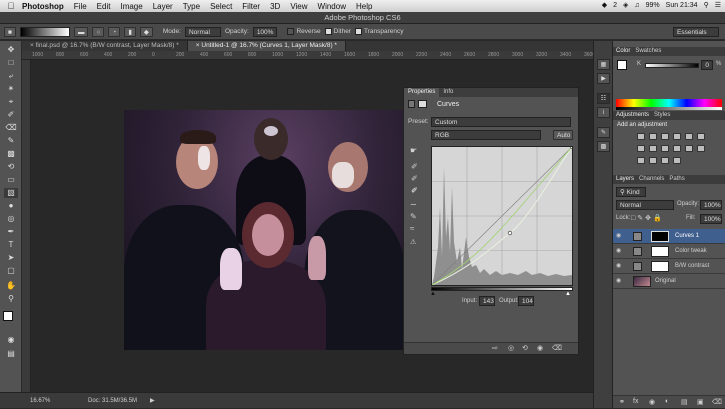 The height and width of the screenshot is (409, 725). What do you see at coordinates (540, 348) in the screenshot?
I see `visibility-icon: ◉` at bounding box center [540, 348].